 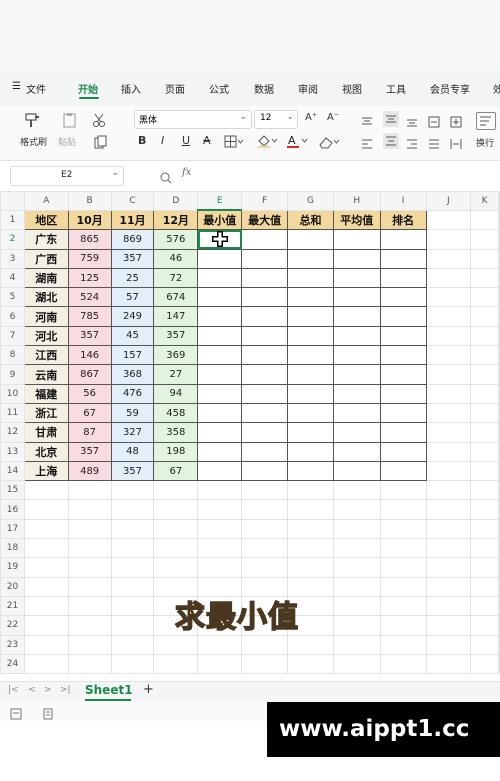 What do you see at coordinates (89, 316) in the screenshot?
I see `value-cell: 785` at bounding box center [89, 316].